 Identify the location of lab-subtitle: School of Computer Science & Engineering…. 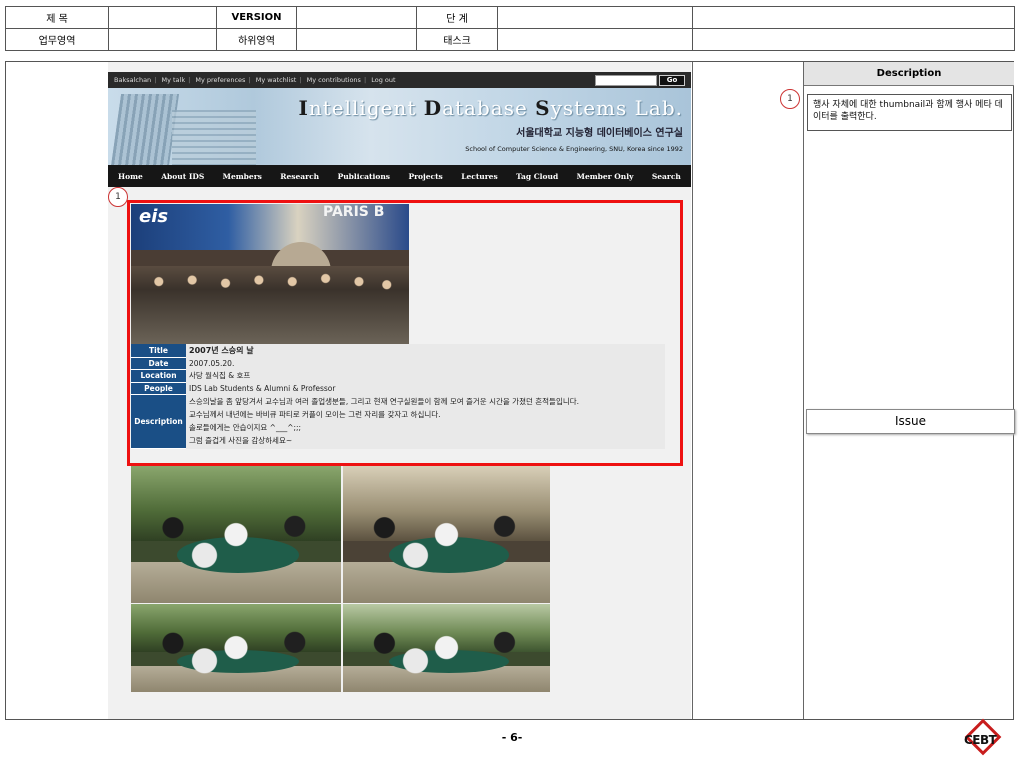
(574, 149).